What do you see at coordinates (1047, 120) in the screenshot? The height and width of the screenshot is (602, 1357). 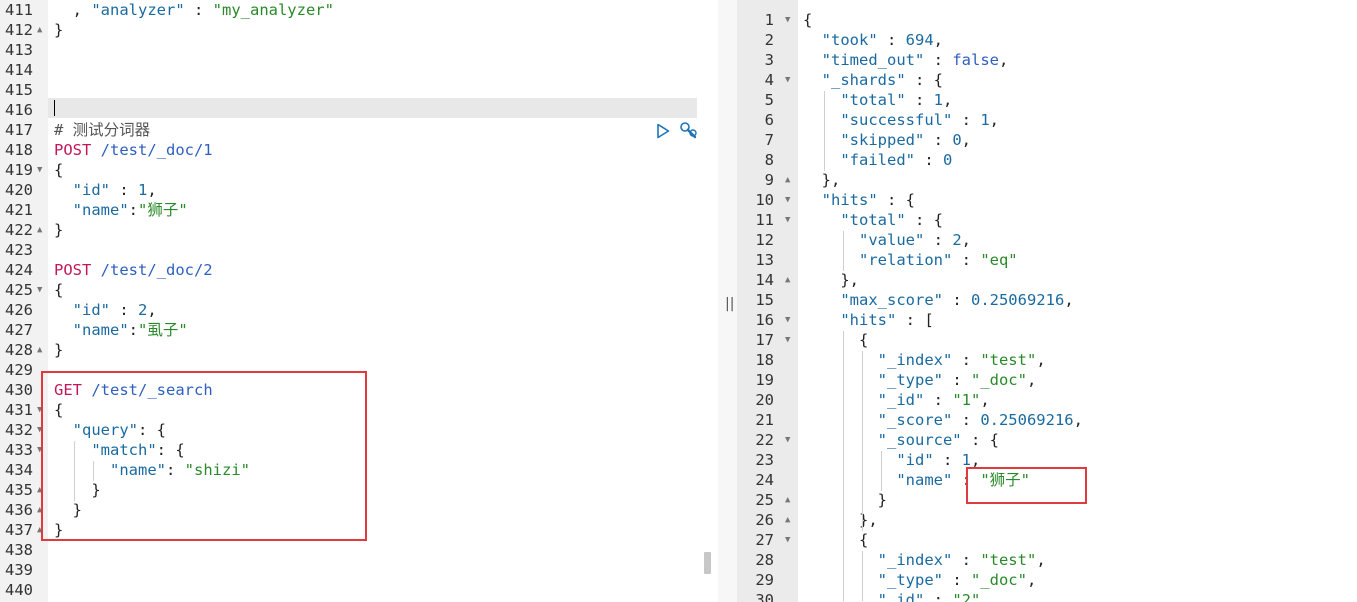 I see `code-line: 6 "successful" : 1,` at bounding box center [1047, 120].